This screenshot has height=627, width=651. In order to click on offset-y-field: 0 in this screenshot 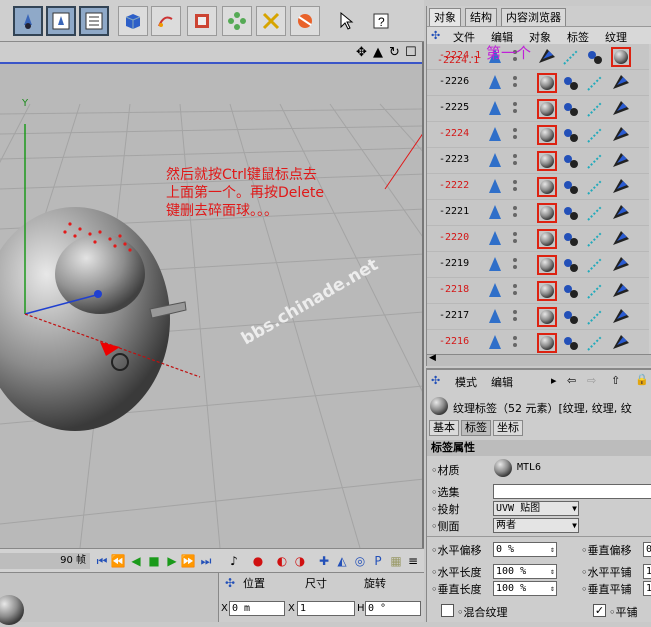, I will do `click(647, 549)`.